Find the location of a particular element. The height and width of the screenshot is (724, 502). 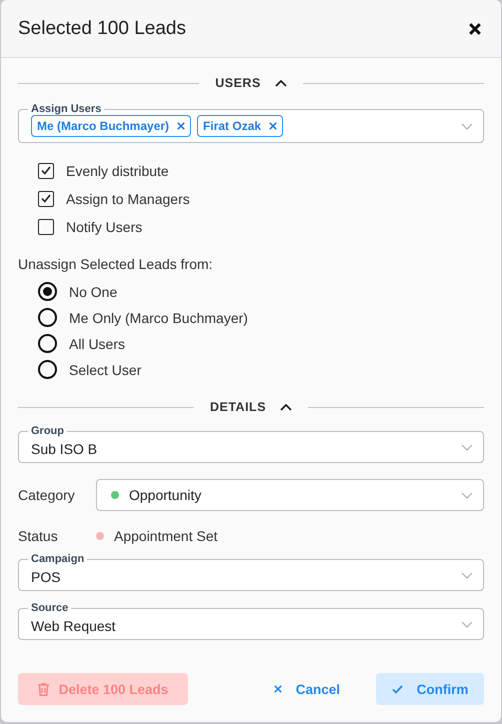

field-value: Web Request is located at coordinates (74, 625).